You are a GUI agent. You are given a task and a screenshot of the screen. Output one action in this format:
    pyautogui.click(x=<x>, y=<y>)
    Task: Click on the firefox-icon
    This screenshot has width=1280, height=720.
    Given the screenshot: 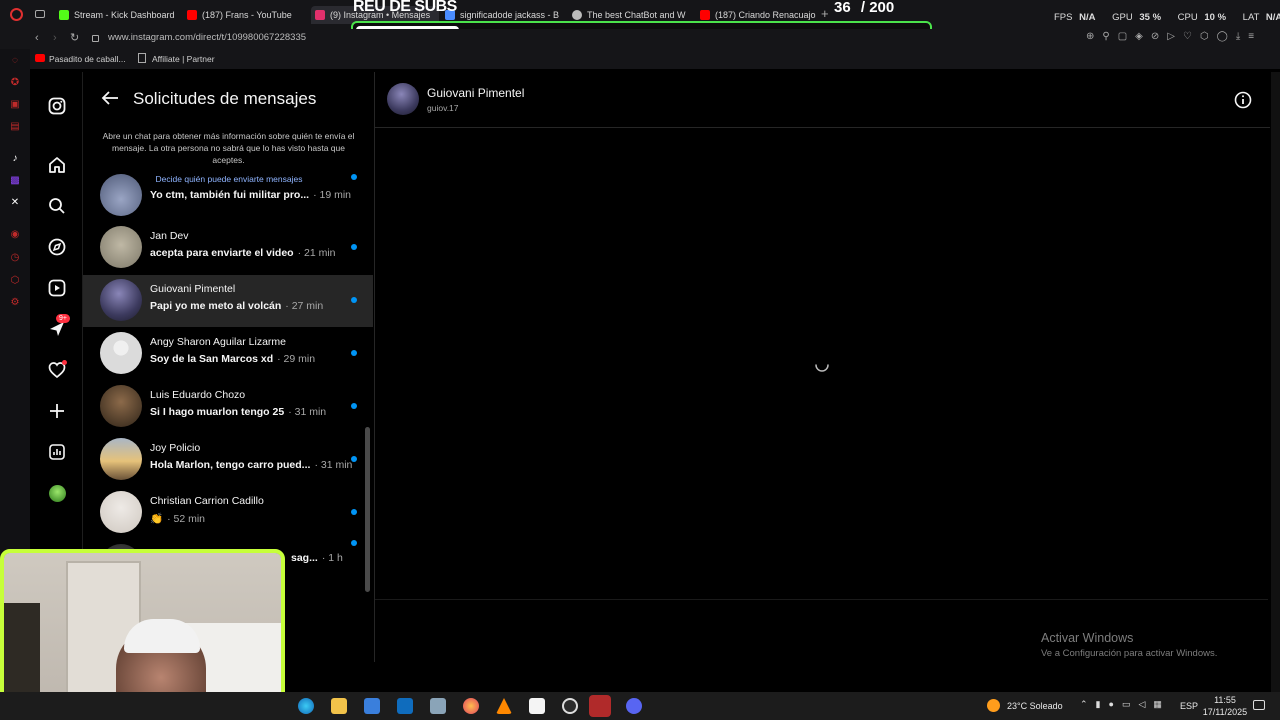 What is the action you would take?
    pyautogui.click(x=471, y=706)
    